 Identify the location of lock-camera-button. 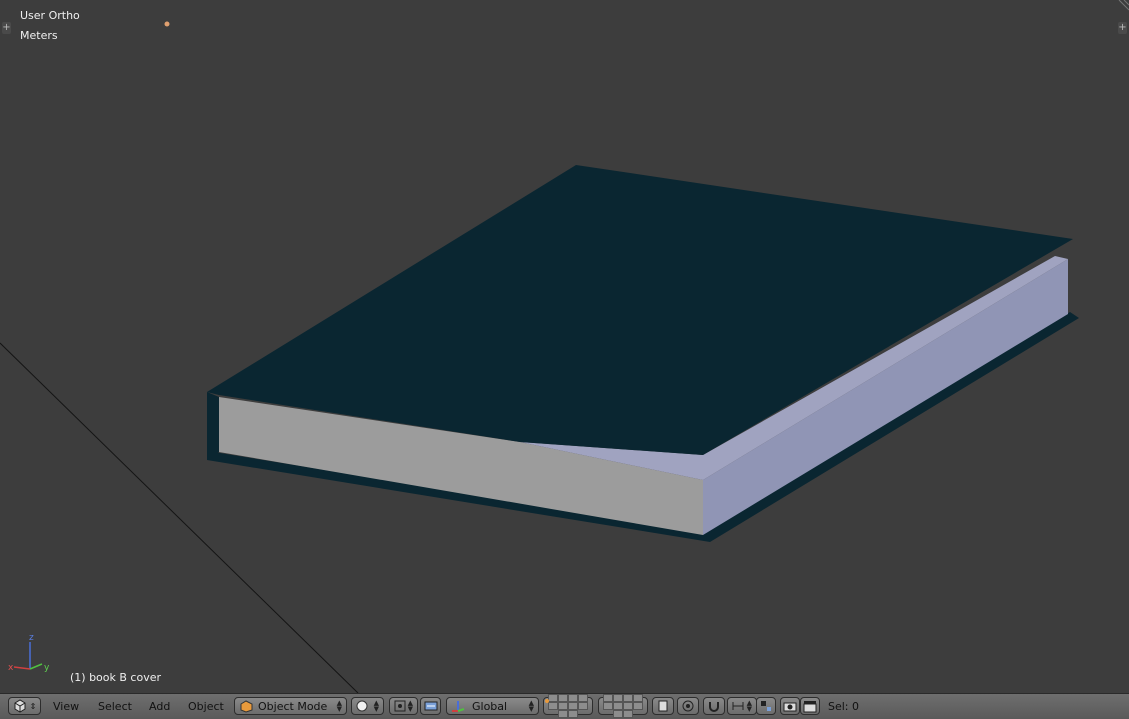
(663, 706).